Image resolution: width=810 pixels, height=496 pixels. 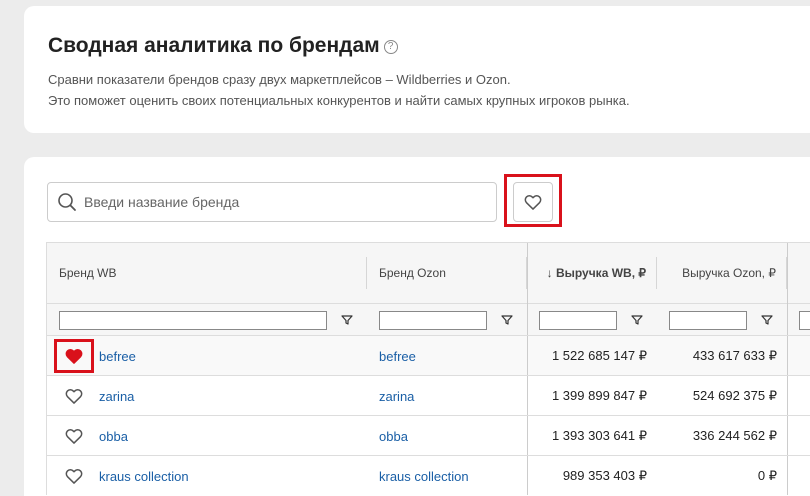 I want to click on column-header-brand-ozon: Бренд Ozon, so click(x=447, y=273).